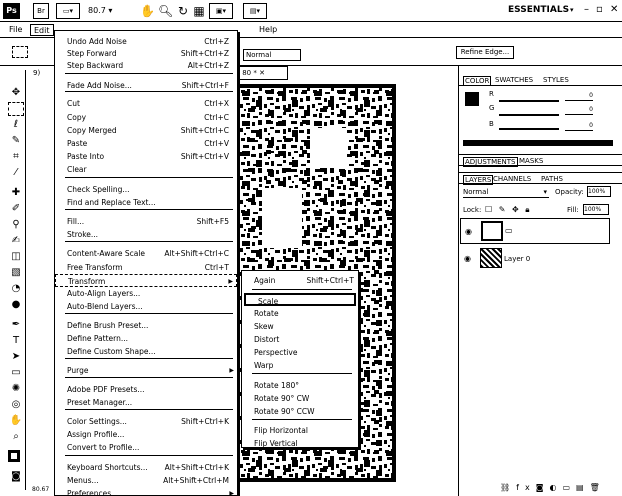  What do you see at coordinates (146, 65) in the screenshot?
I see `edit-menu-item: Step Backward Alt+Ctrl+Z` at bounding box center [146, 65].